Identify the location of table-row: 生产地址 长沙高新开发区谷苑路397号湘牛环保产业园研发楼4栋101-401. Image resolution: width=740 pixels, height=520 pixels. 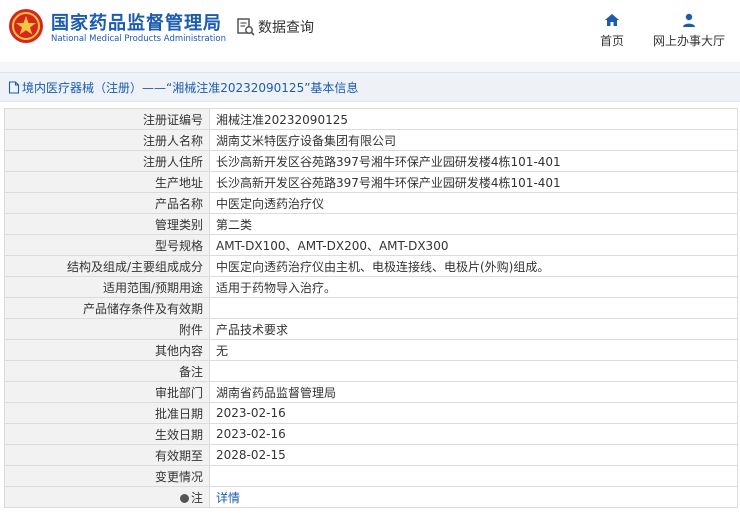
(371, 182).